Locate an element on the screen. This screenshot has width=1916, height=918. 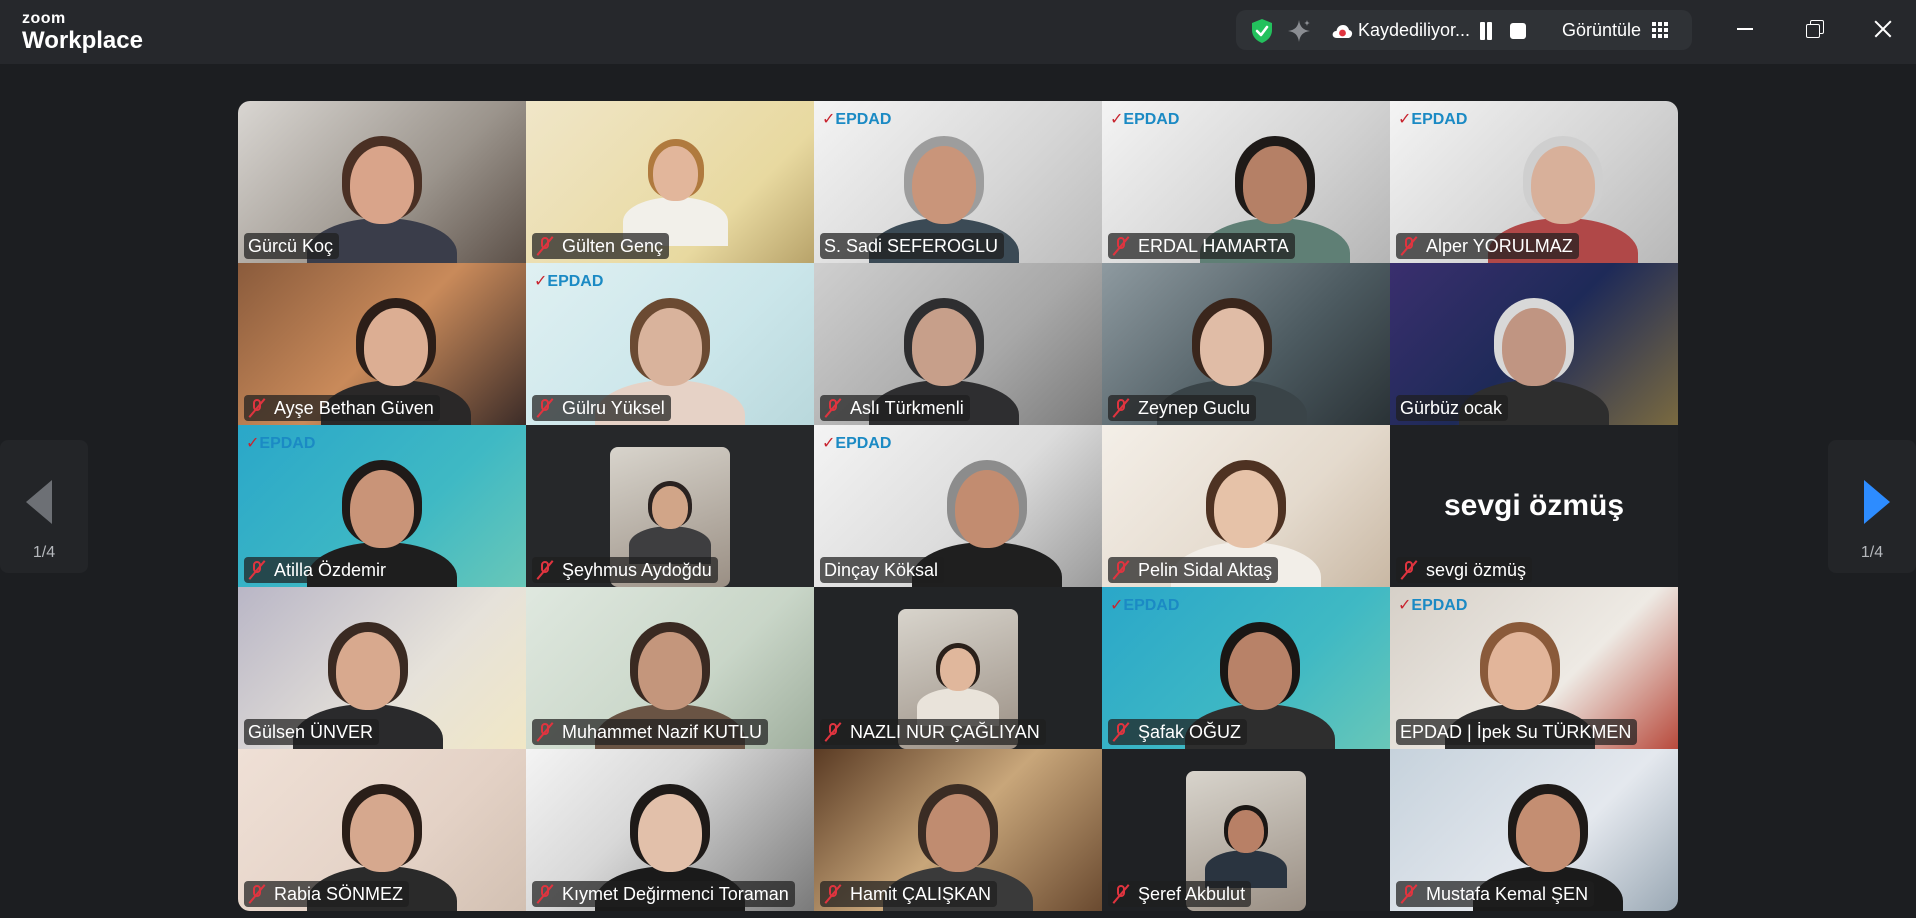
participant-nameplate: Aslı Türkmenli is located at coordinates (895, 408).